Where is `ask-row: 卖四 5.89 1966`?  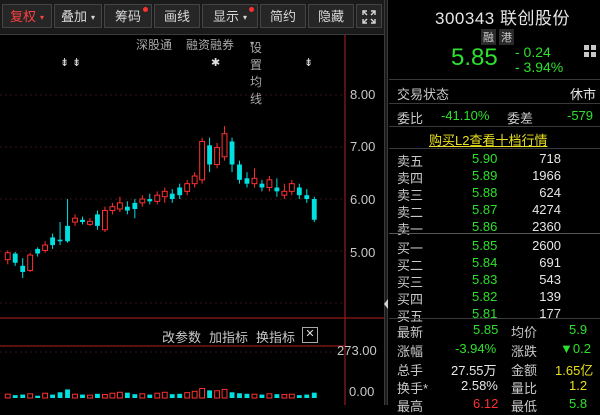 ask-row: 卖四 5.89 1966 is located at coordinates (494, 176).